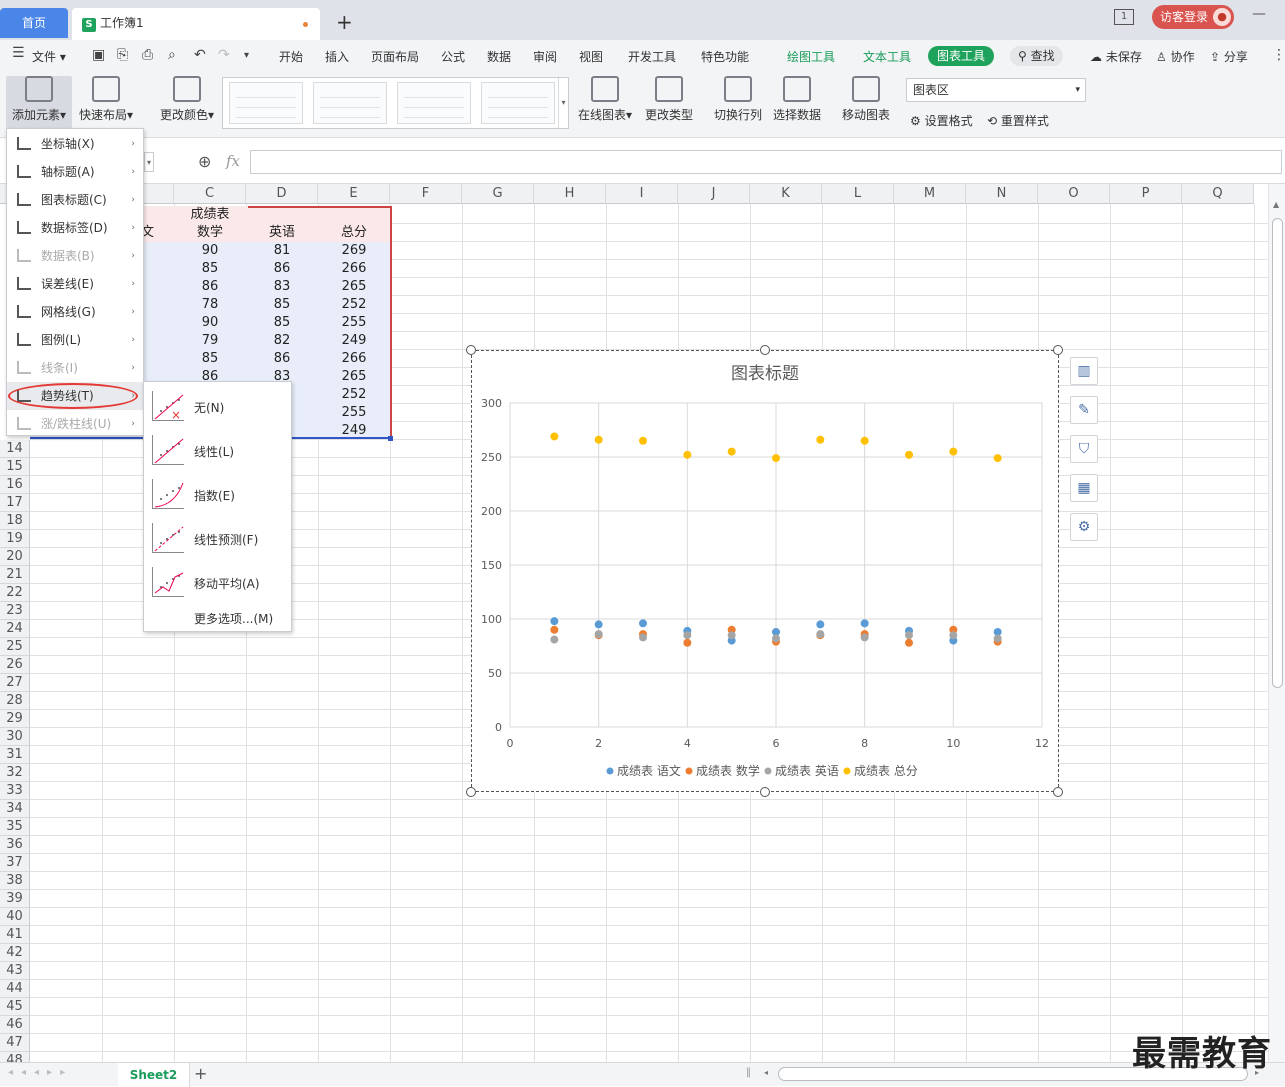  I want to click on minimize-icon: —, so click(1259, 14).